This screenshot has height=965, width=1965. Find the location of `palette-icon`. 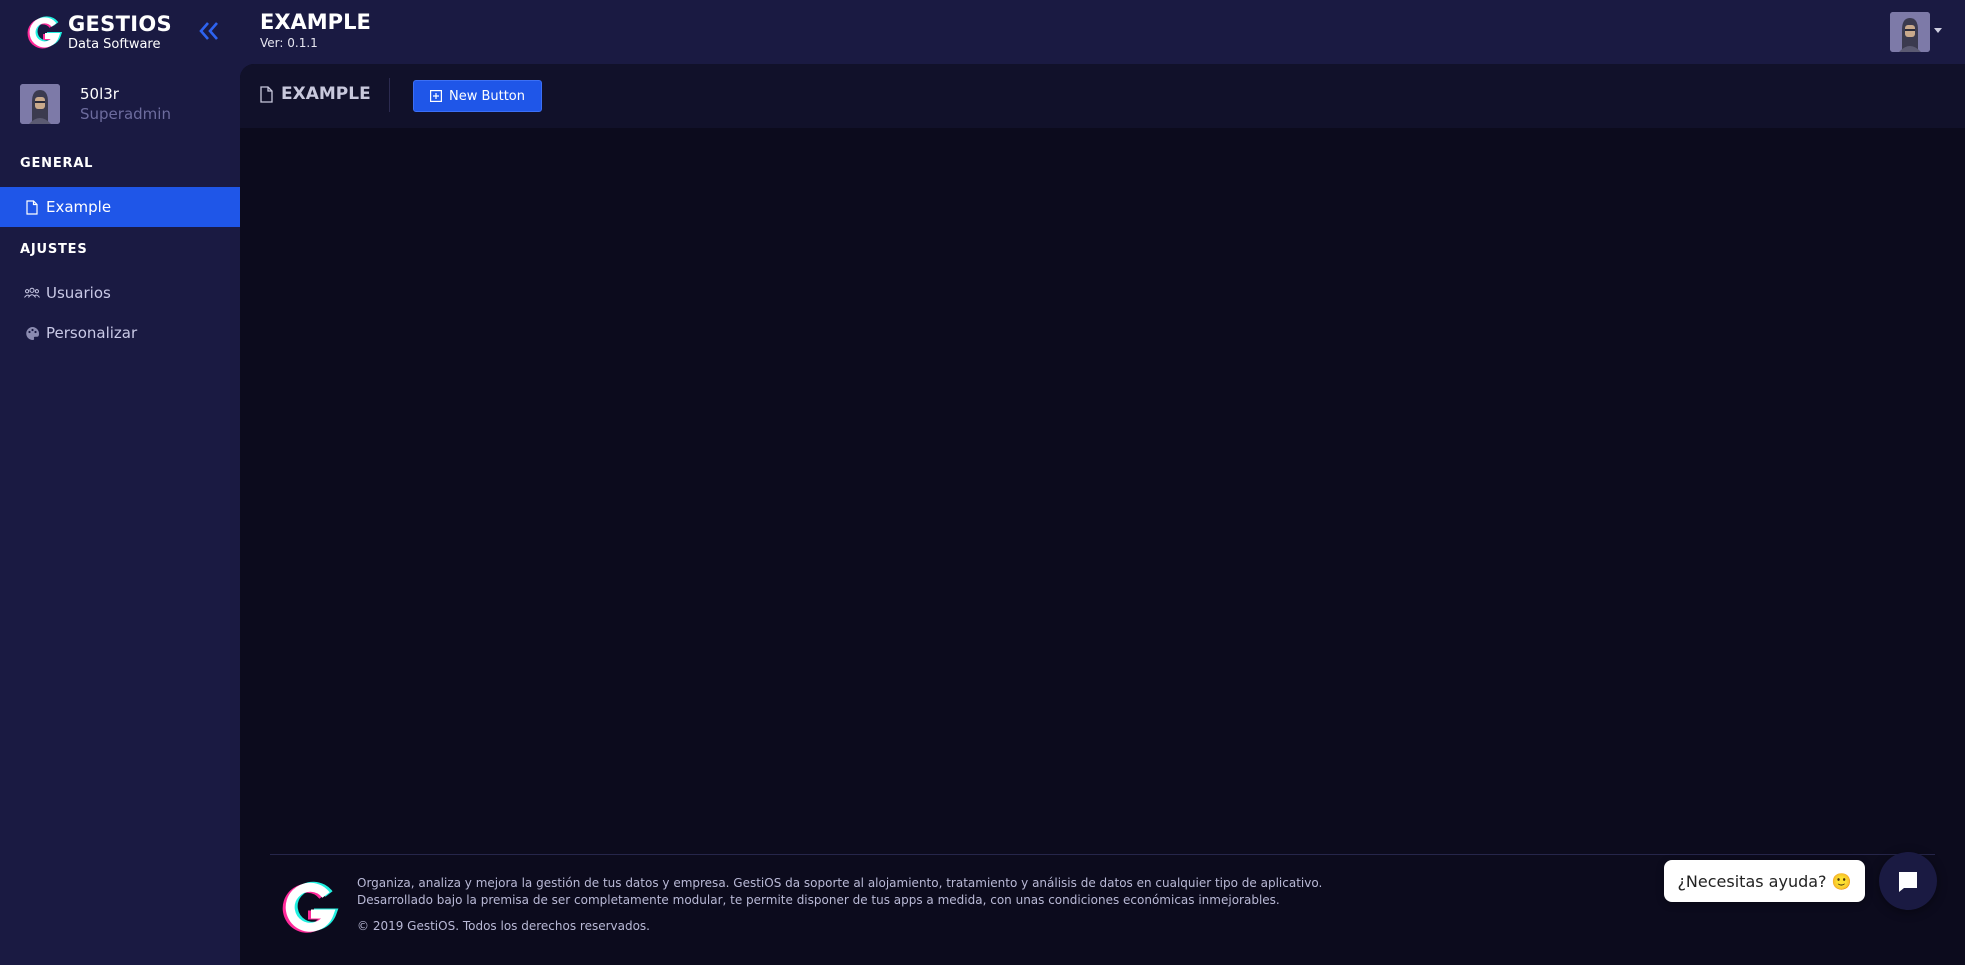

palette-icon is located at coordinates (32, 333).